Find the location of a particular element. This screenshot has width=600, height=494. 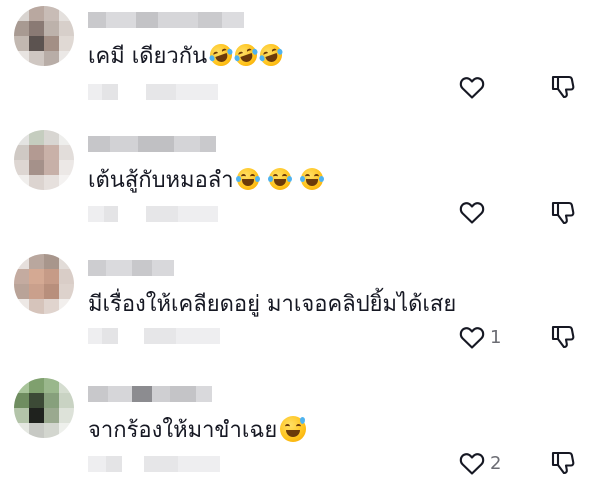

grinning-sweat-emoji is located at coordinates (293, 429).